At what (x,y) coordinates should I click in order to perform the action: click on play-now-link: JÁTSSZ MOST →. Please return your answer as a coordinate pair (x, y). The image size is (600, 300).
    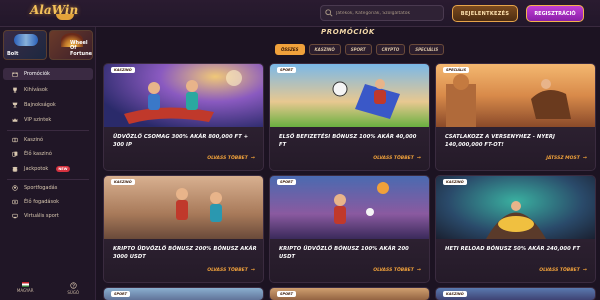
    Looking at the image, I should click on (566, 158).